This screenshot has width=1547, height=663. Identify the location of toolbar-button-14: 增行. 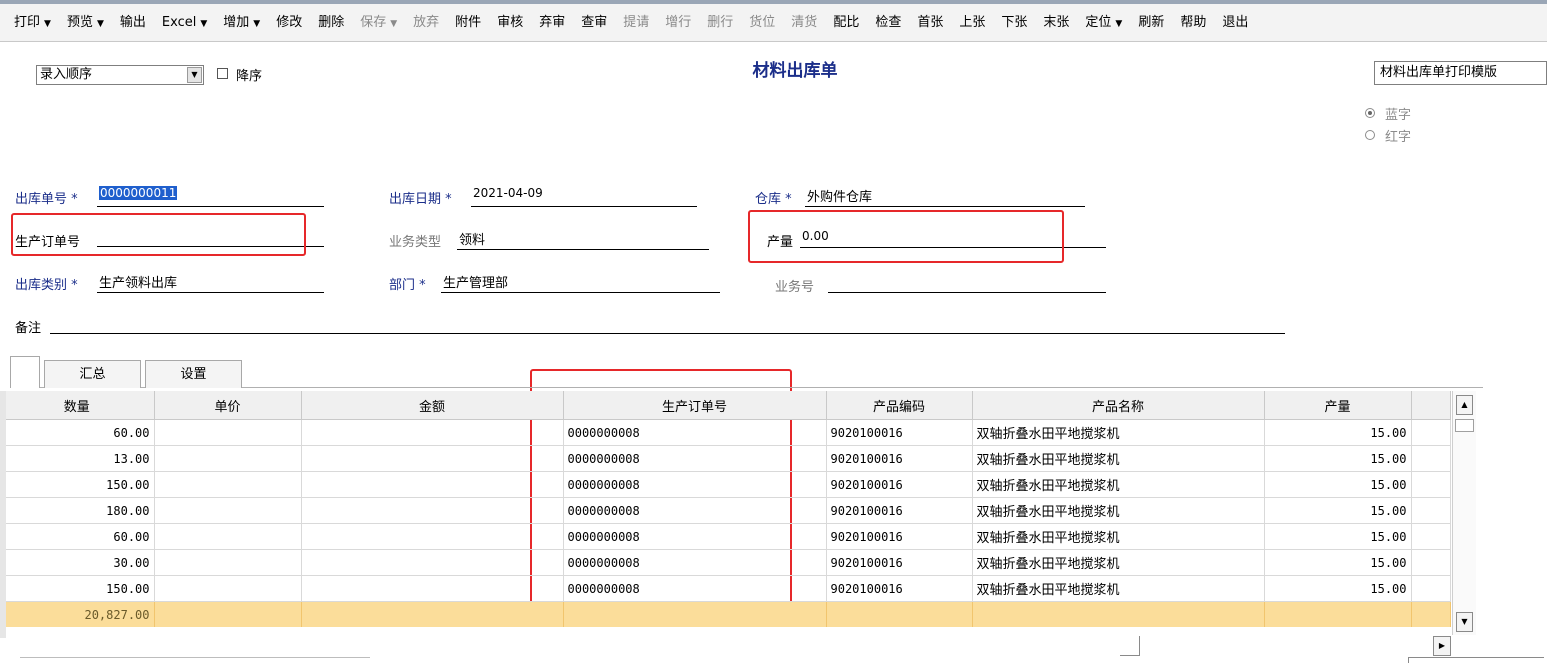
(678, 23).